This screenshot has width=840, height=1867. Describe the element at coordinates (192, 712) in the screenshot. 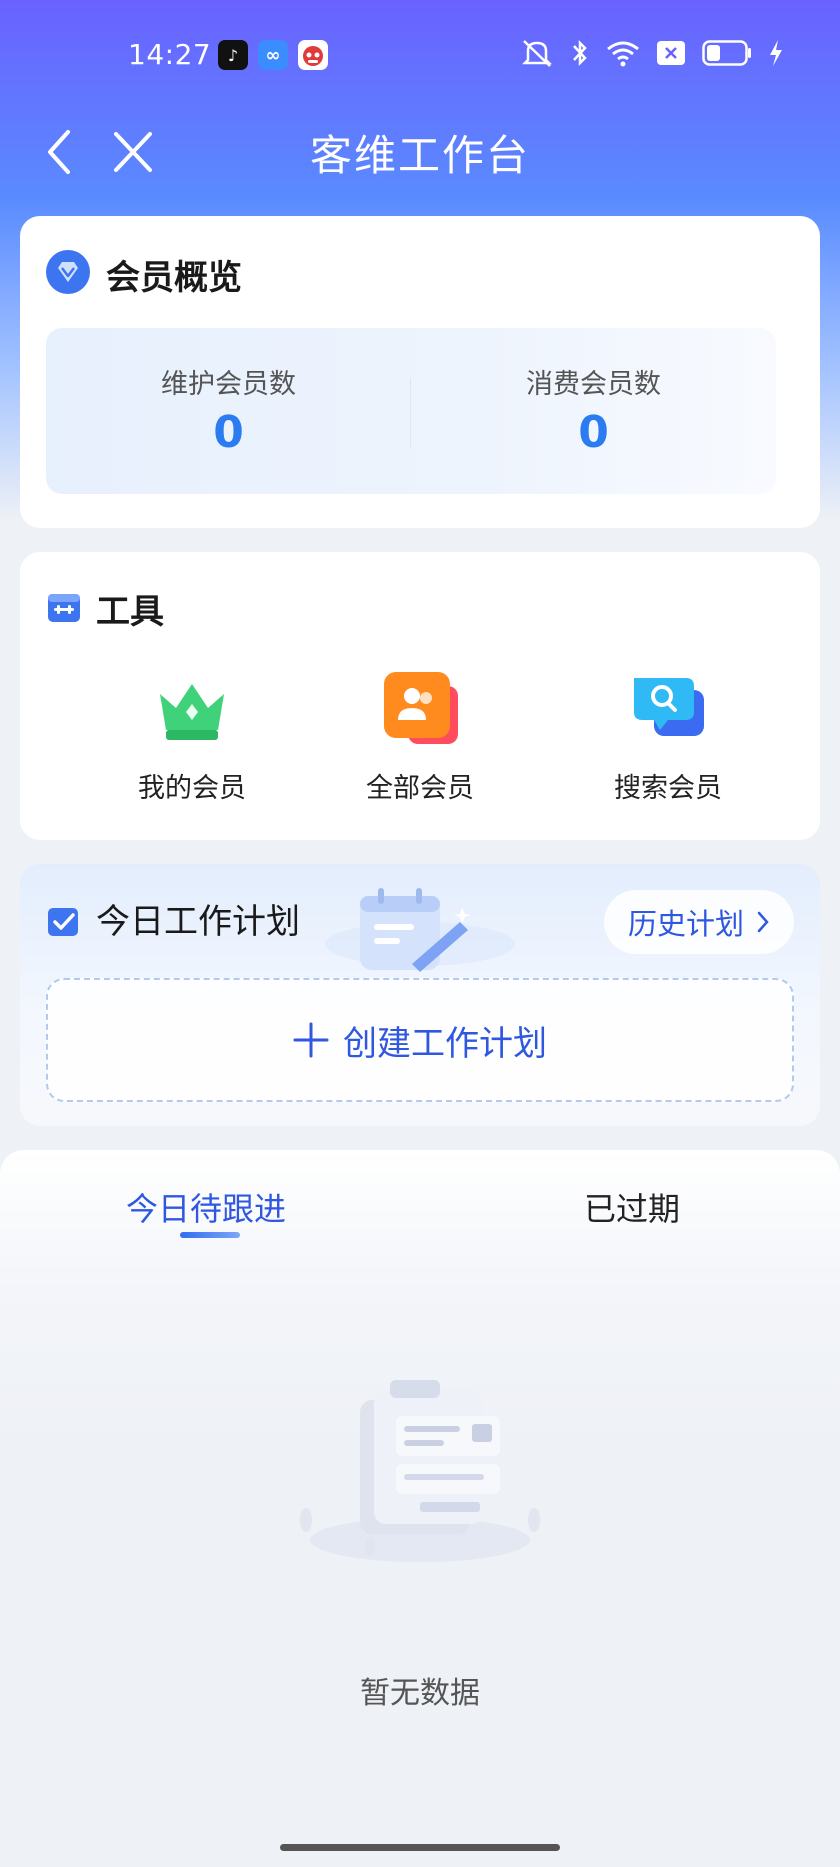

I see `crown-icon` at that location.